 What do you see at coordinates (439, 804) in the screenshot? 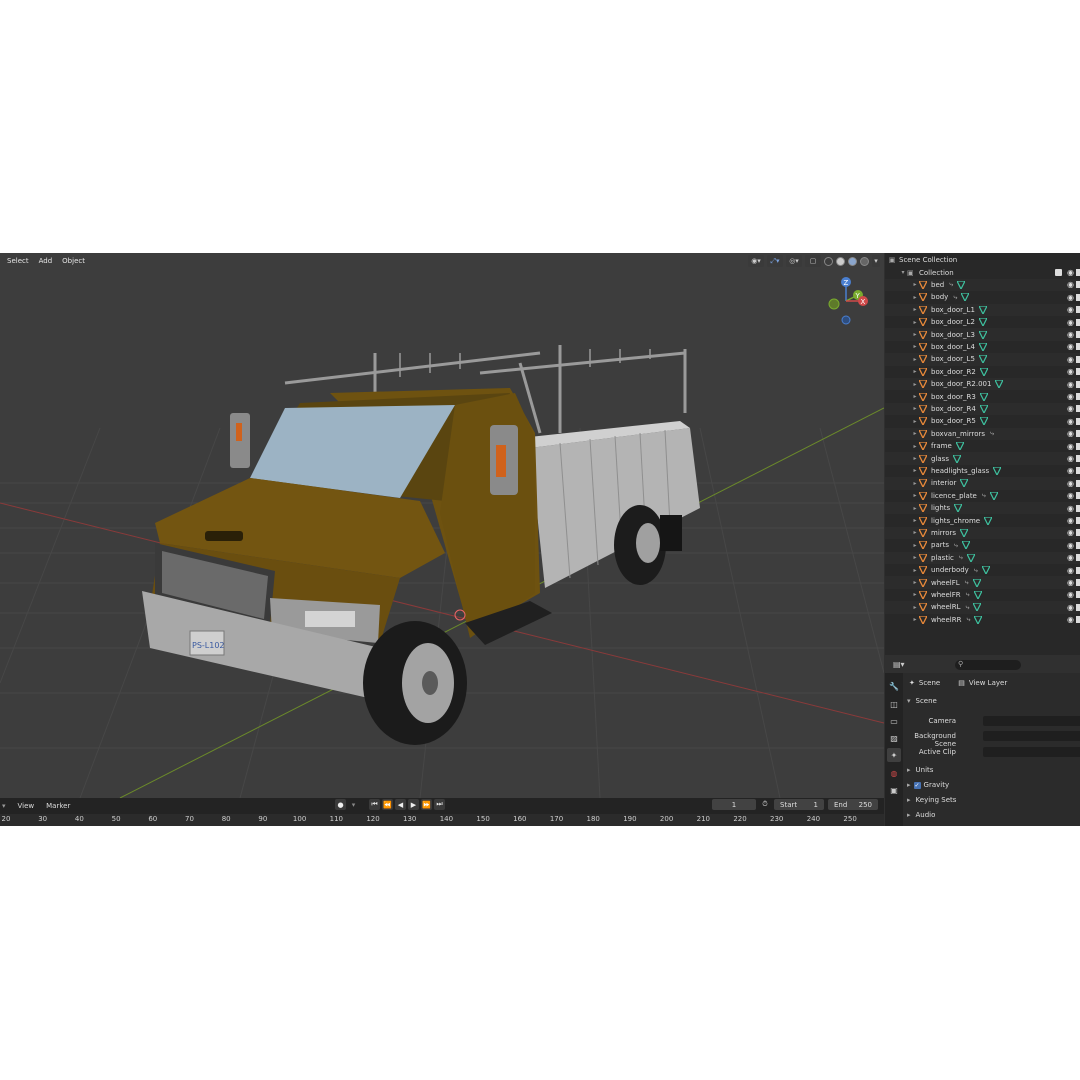
I see `jump-end-icon: ⏭` at bounding box center [439, 804].